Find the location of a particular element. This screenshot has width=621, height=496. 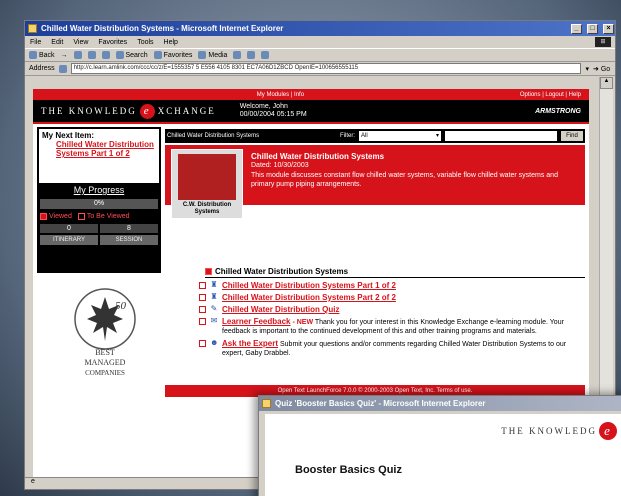

menu-view: View is located at coordinates (80, 42).